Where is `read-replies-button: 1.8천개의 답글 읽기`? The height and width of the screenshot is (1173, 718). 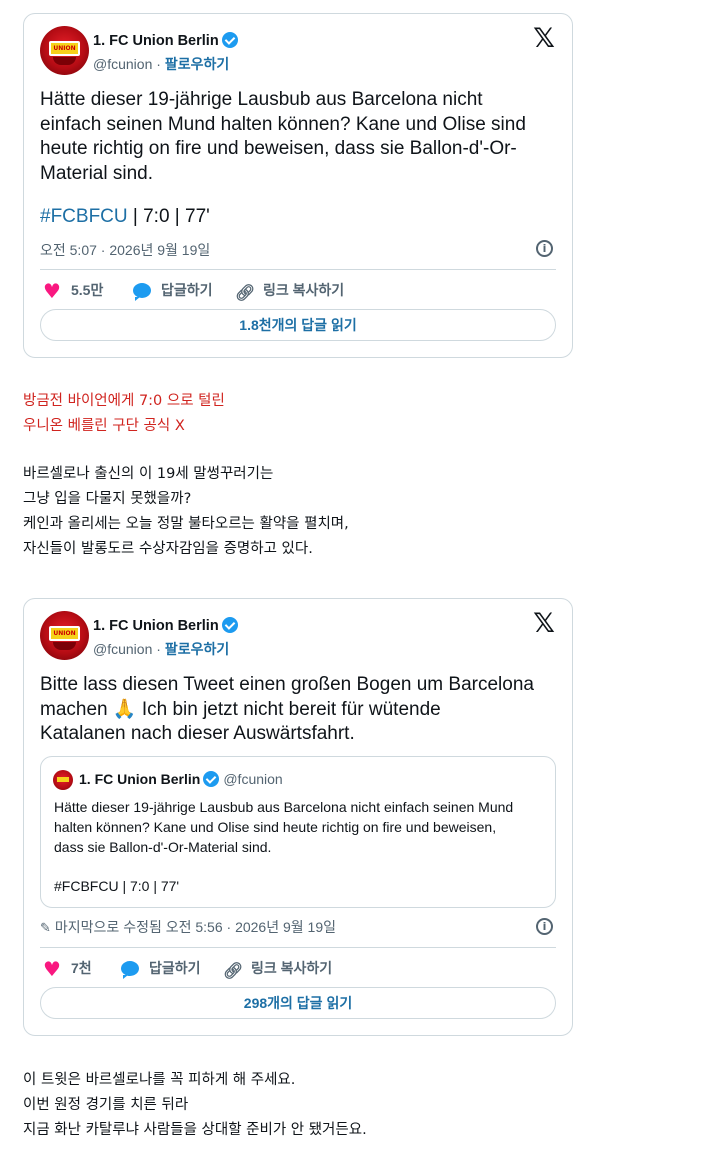
read-replies-button: 1.8천개의 답글 읽기 is located at coordinates (298, 325).